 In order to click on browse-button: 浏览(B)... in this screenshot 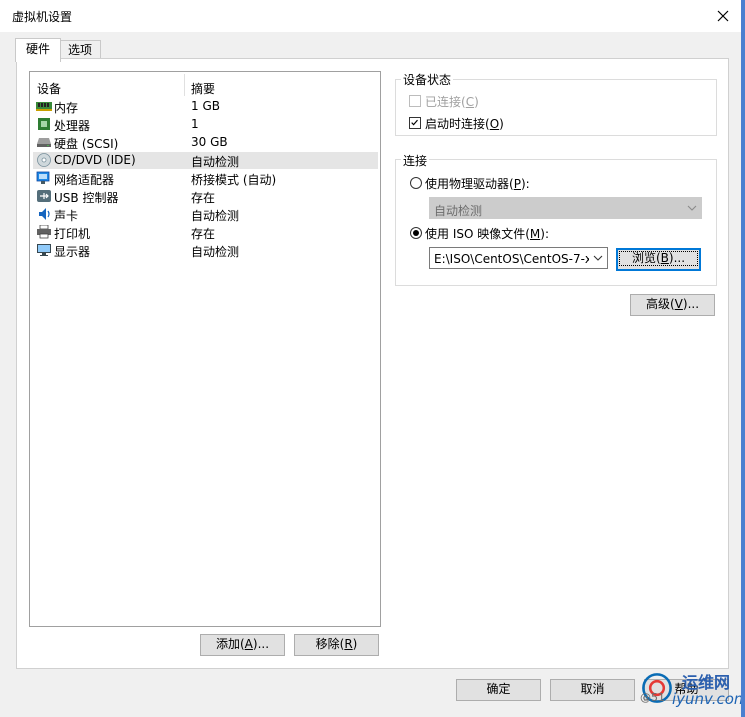, I will do `click(658, 259)`.